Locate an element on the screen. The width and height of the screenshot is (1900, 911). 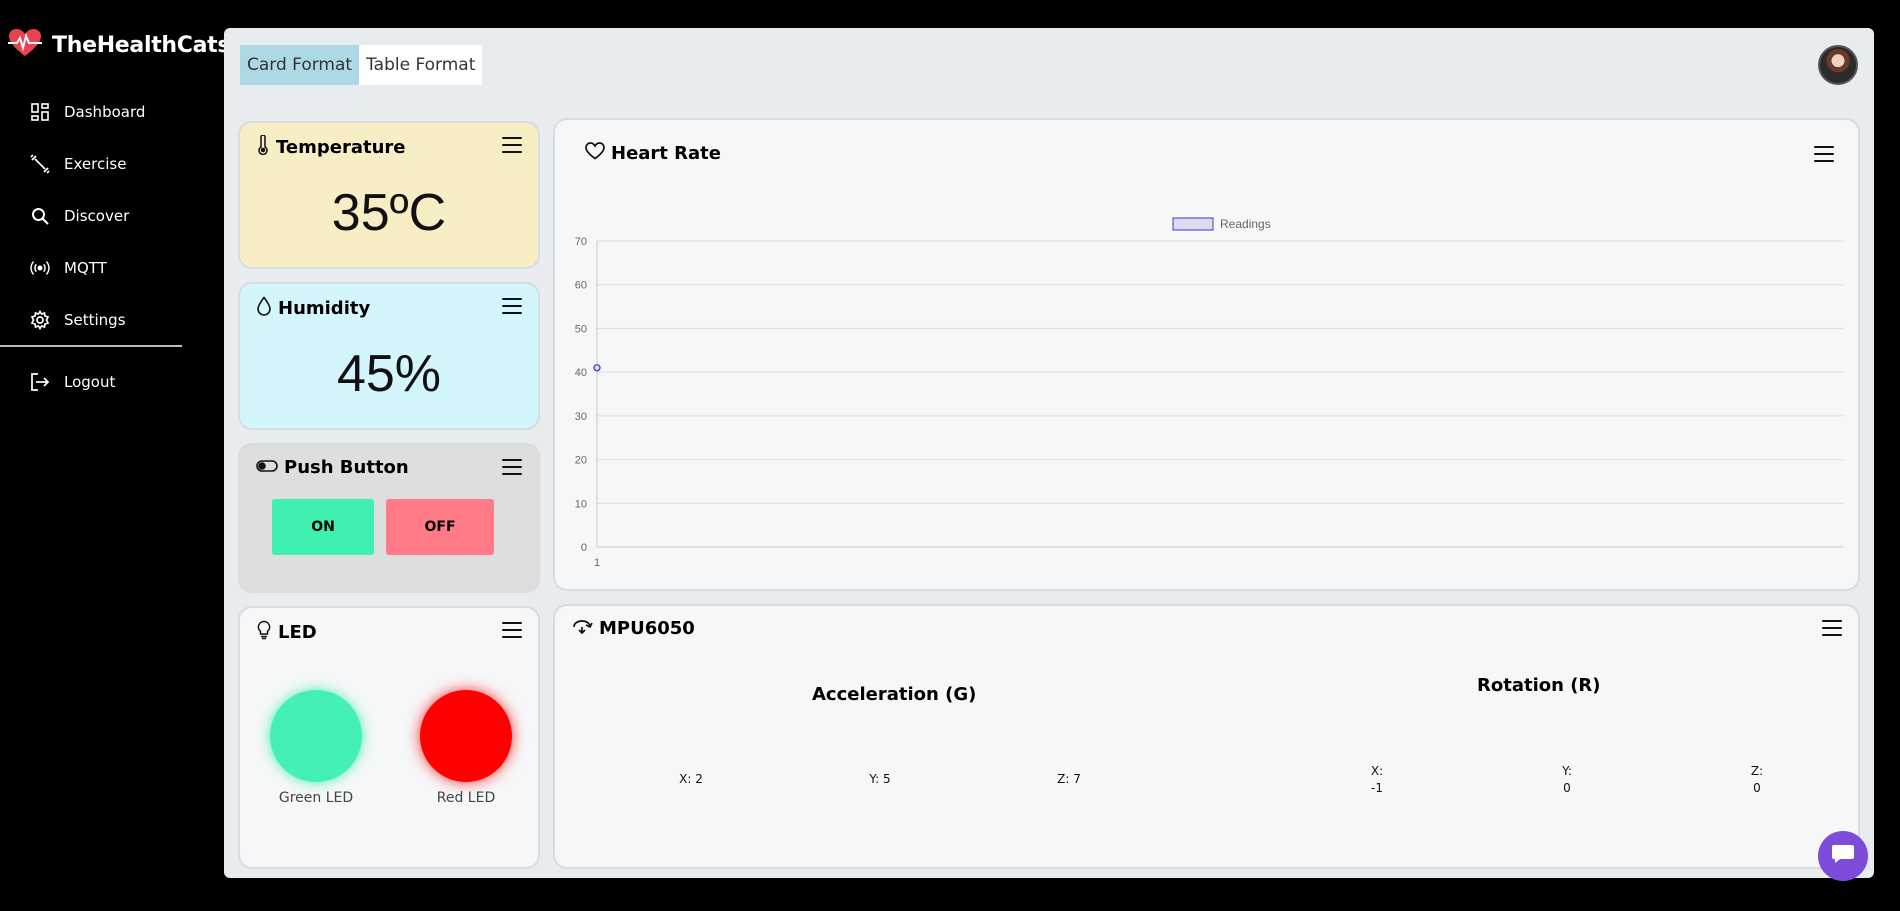
rotation-title: Rotation (R) is located at coordinates (1539, 685).